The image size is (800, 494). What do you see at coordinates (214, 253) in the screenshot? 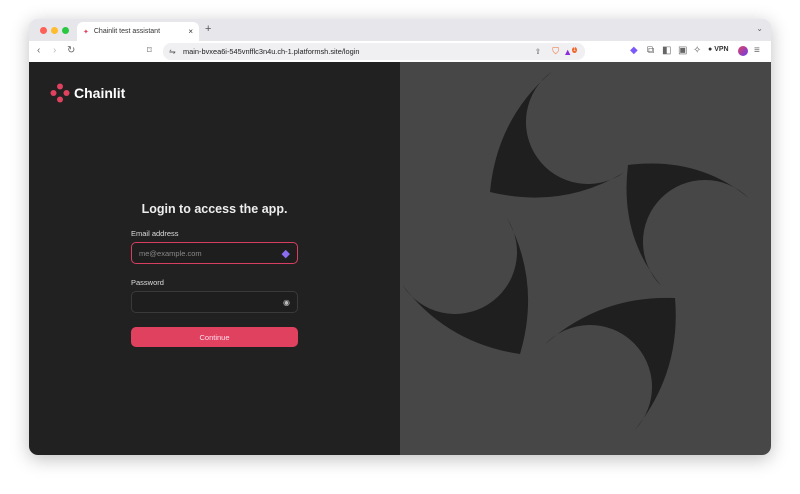
I see `email-field: me@example.com ◆` at bounding box center [214, 253].